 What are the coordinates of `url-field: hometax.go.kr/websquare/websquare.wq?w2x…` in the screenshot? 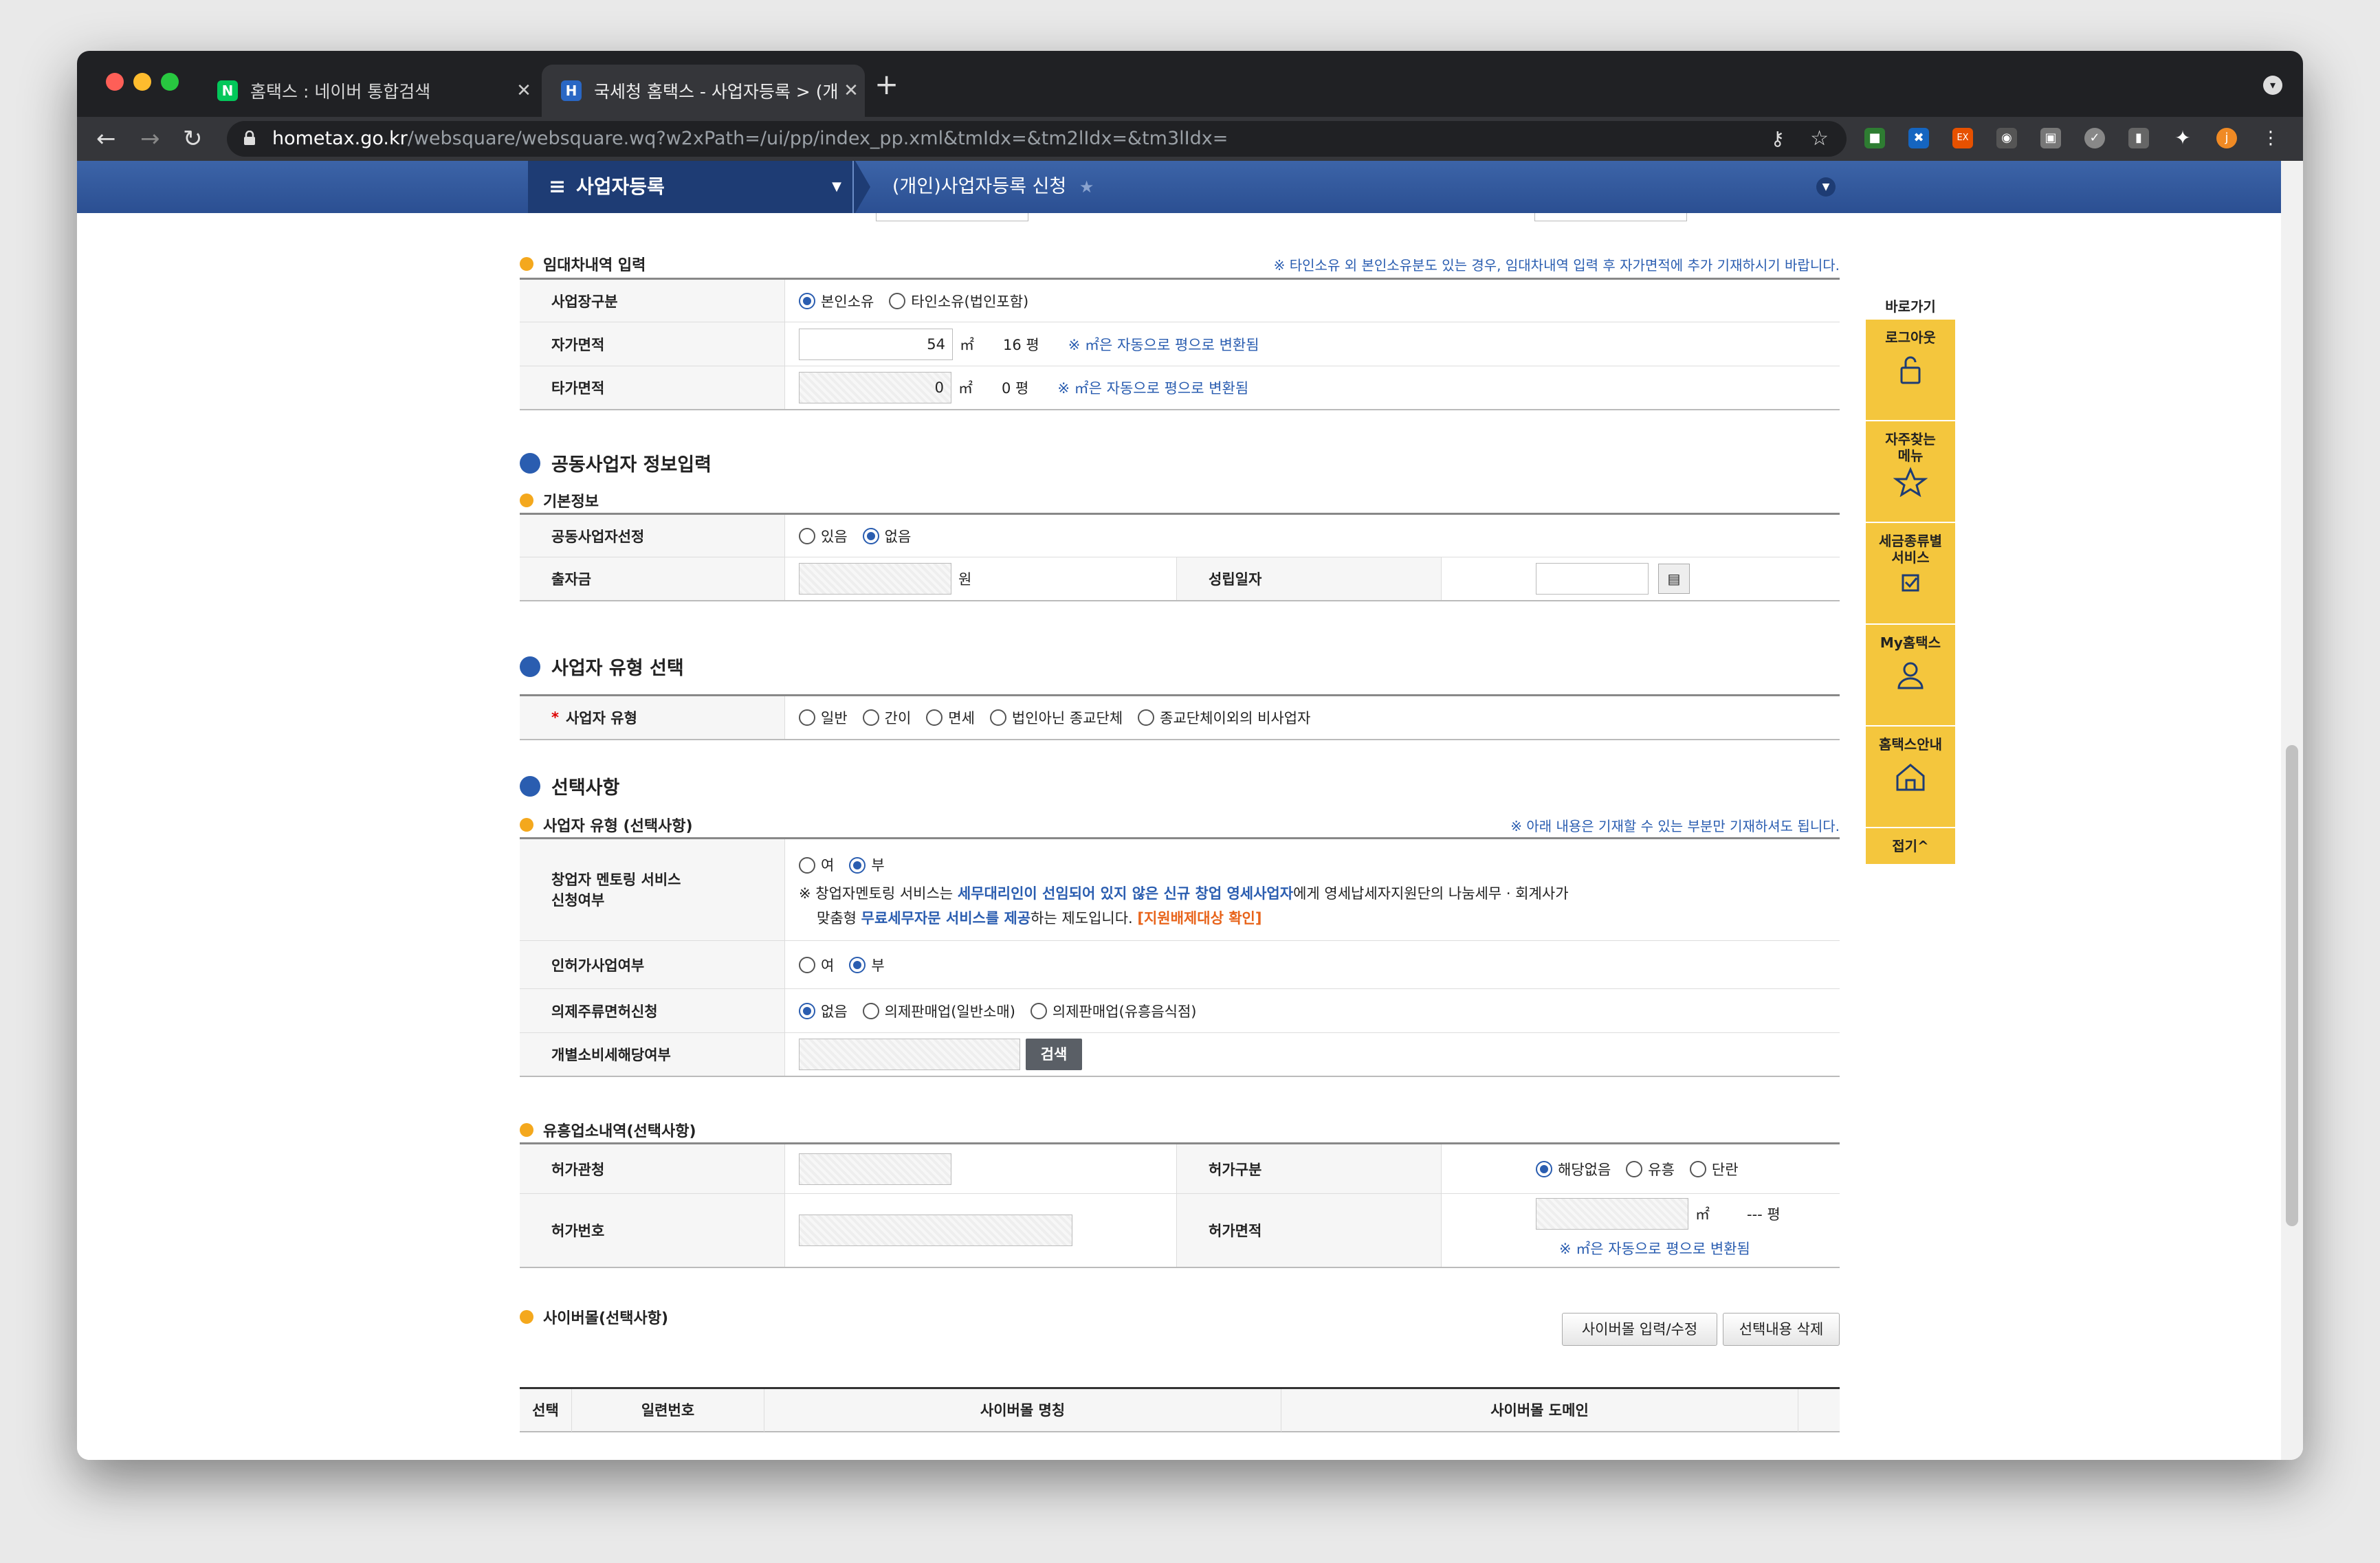 It's located at (1037, 139).